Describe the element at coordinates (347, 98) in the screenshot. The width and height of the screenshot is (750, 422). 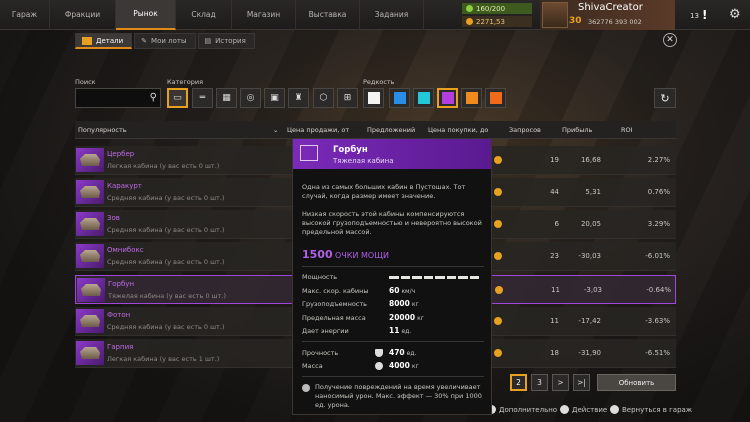
I see `category-all: ⊞` at that location.